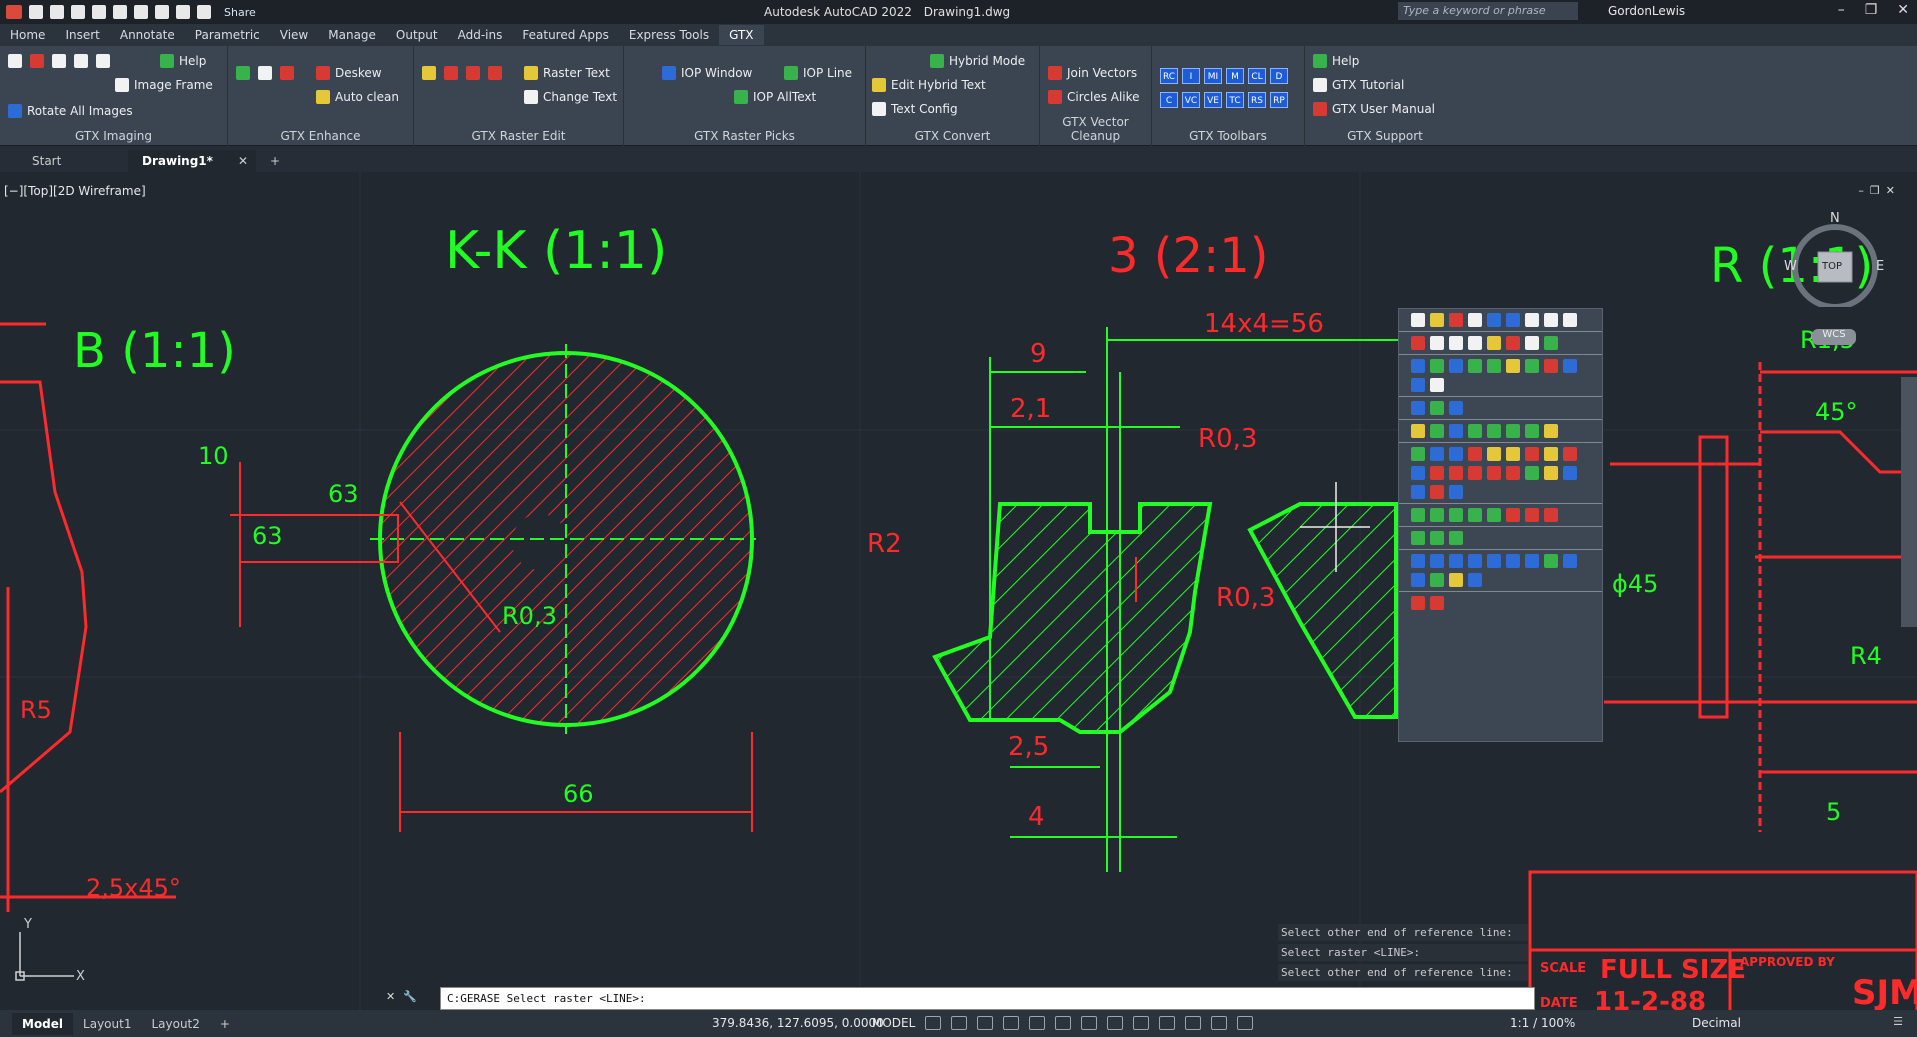 Image resolution: width=1917 pixels, height=1037 pixels. I want to click on transparency-toggle-icon, so click(1141, 1023).